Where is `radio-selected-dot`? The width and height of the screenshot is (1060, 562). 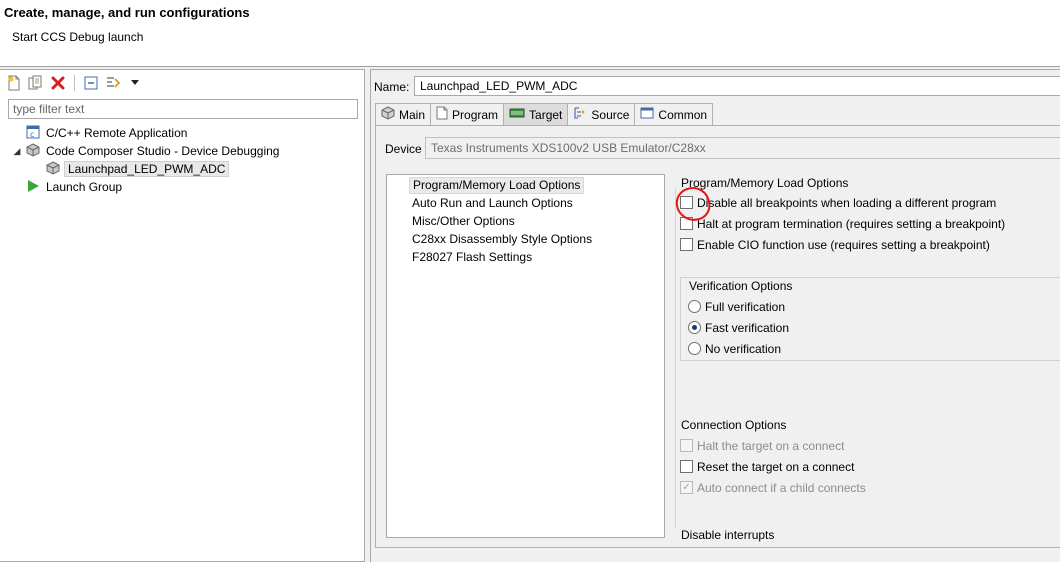
radio-selected-dot is located at coordinates (694, 327).